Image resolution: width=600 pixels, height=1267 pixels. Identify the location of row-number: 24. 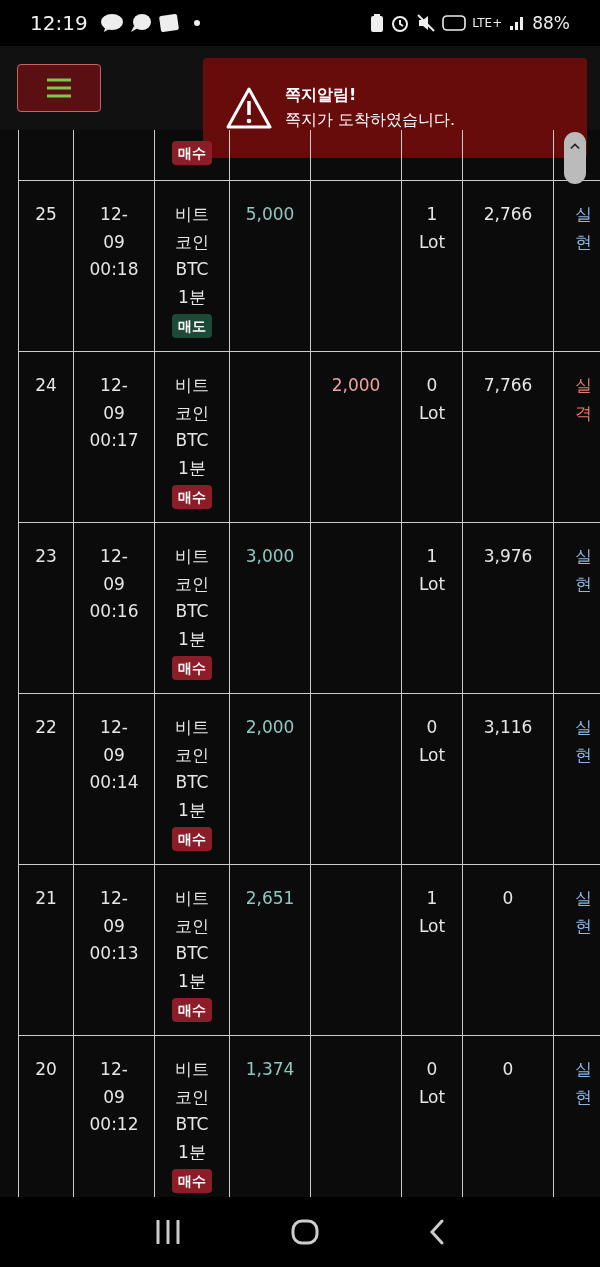
(46, 385).